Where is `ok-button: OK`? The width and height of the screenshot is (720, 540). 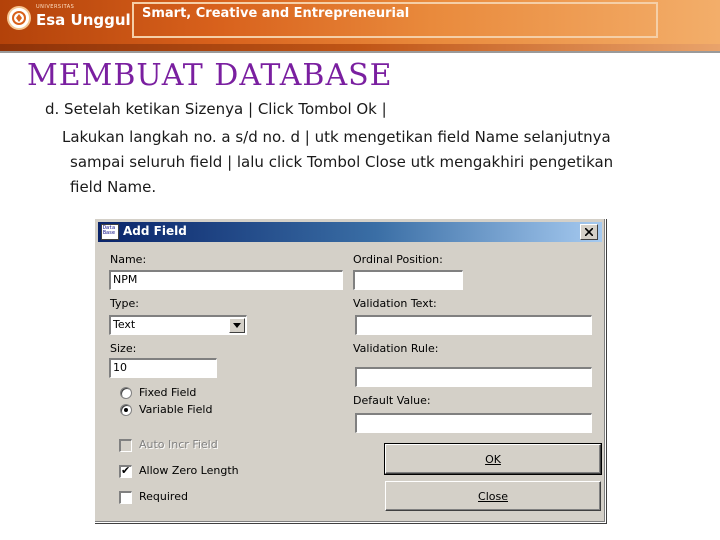 ok-button: OK is located at coordinates (493, 459).